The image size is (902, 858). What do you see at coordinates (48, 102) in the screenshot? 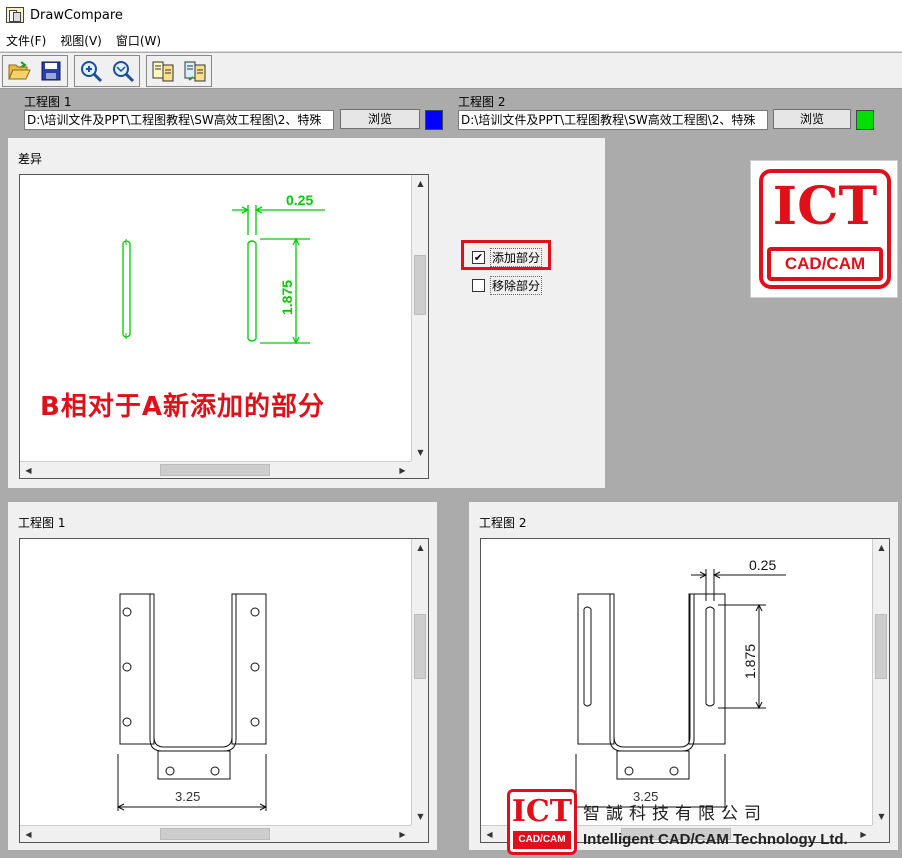
I see `drawing1-label: 工程图 1` at bounding box center [48, 102].